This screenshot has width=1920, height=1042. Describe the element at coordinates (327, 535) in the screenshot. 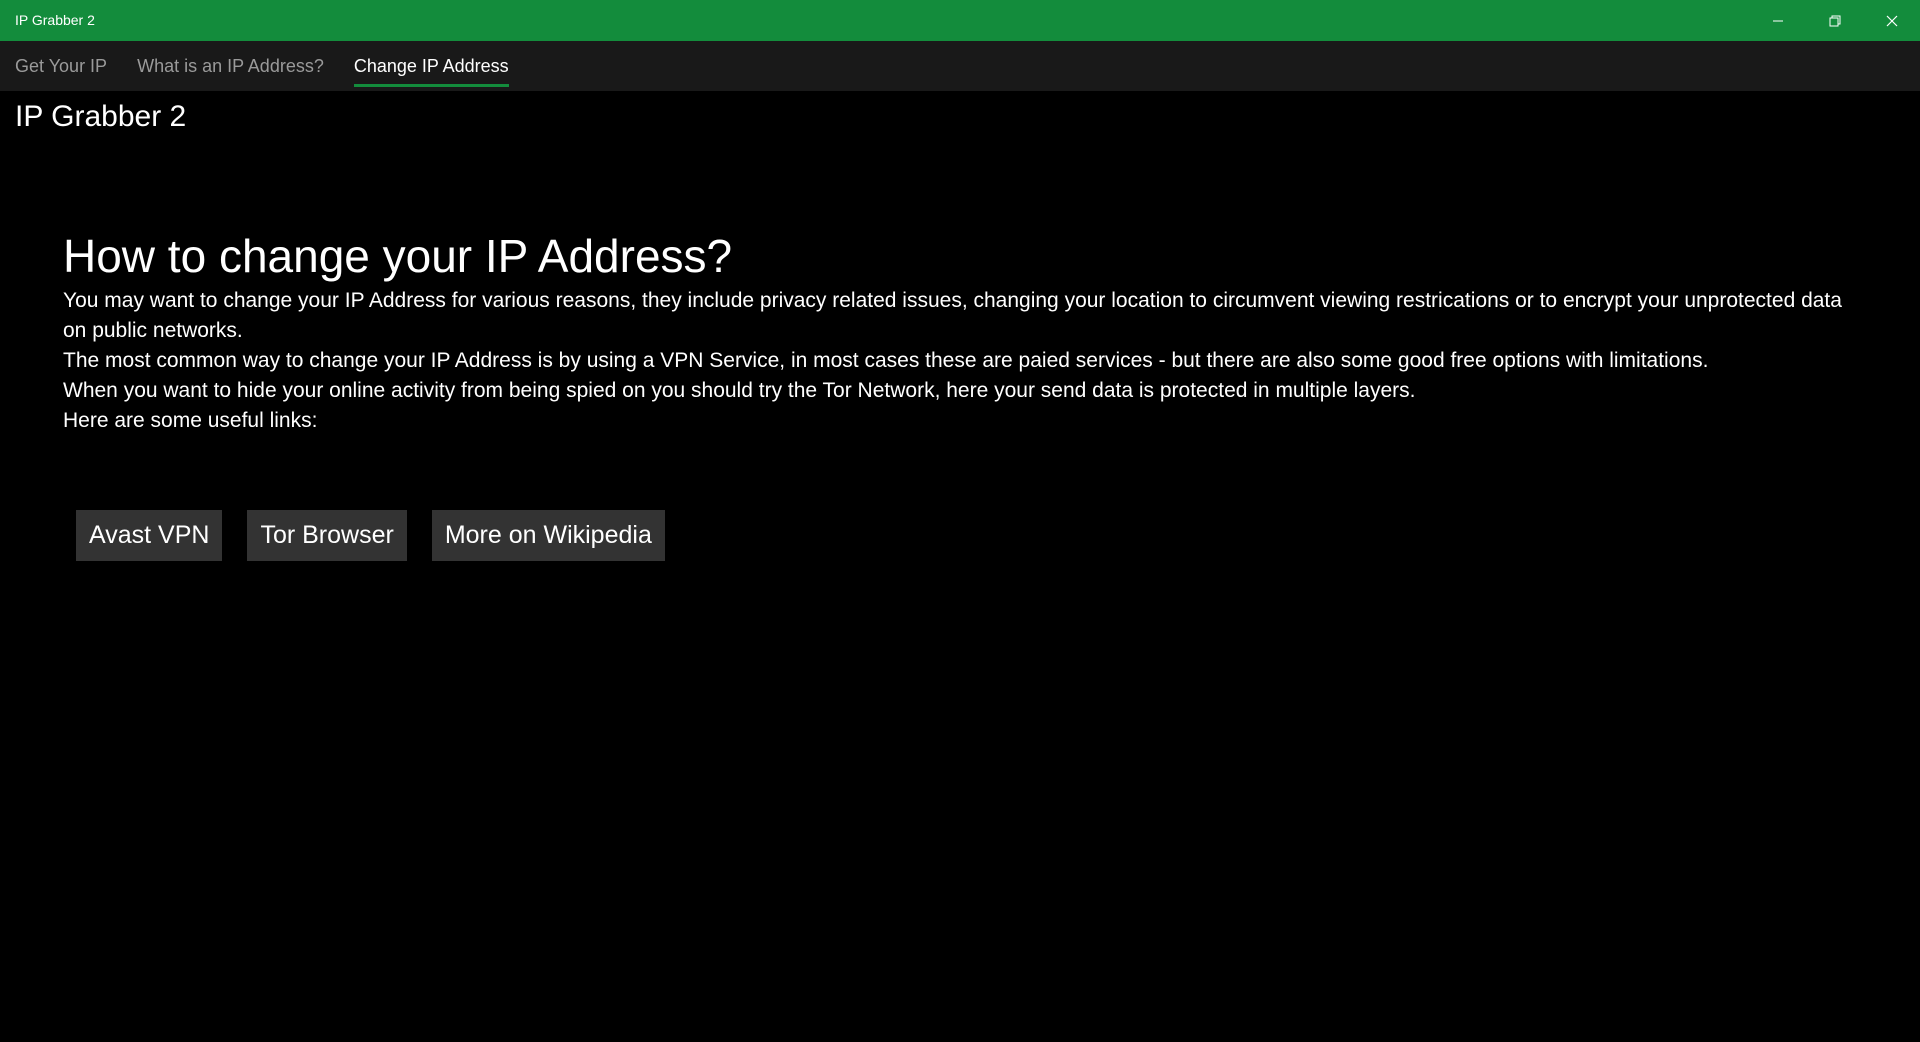

I see `tor-browser-button: Tor Browser` at that location.